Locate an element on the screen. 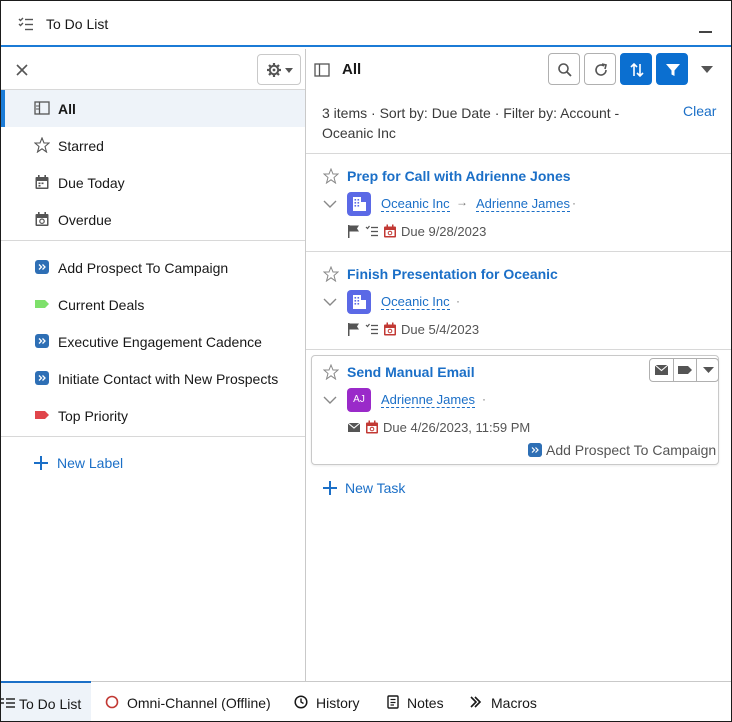 Image resolution: width=732 pixels, height=722 pixels. sort-button is located at coordinates (636, 69).